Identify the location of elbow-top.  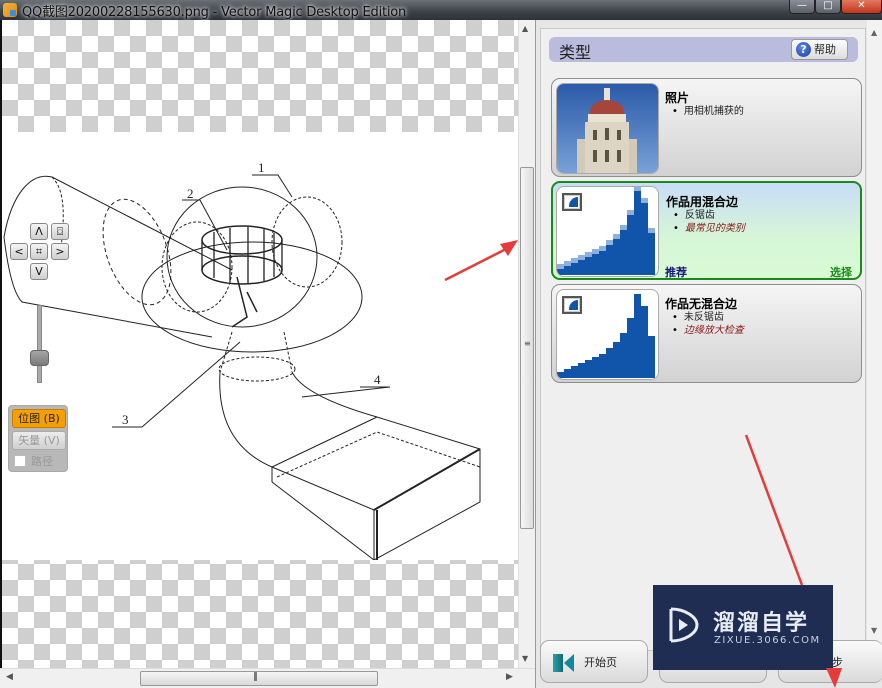
(334, 394).